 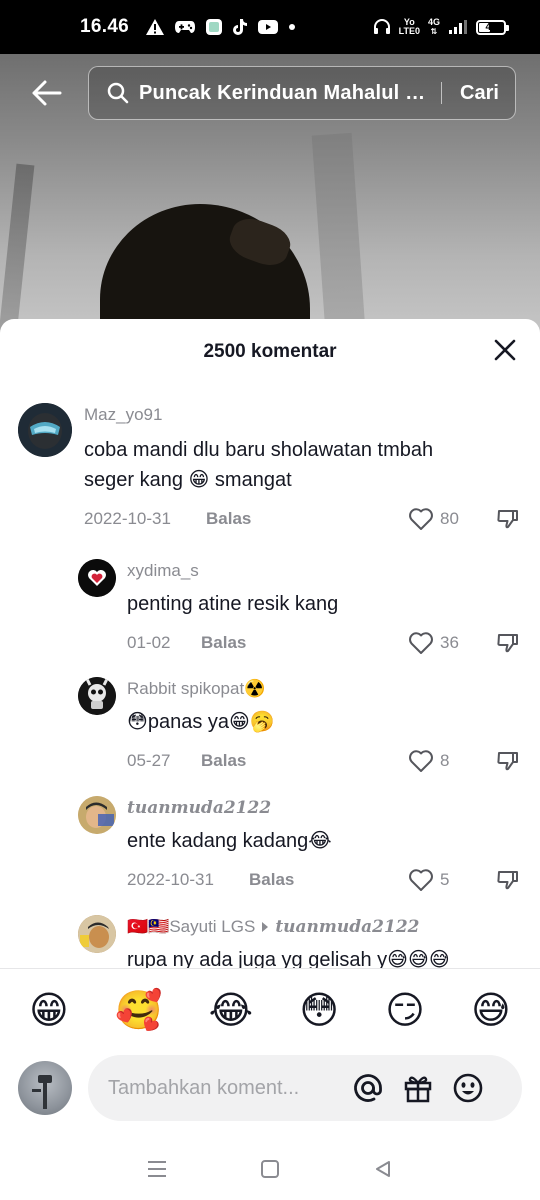 What do you see at coordinates (259, 450) in the screenshot?
I see `comment-text: coba mandi dlu baru sholawatan tmbah` at bounding box center [259, 450].